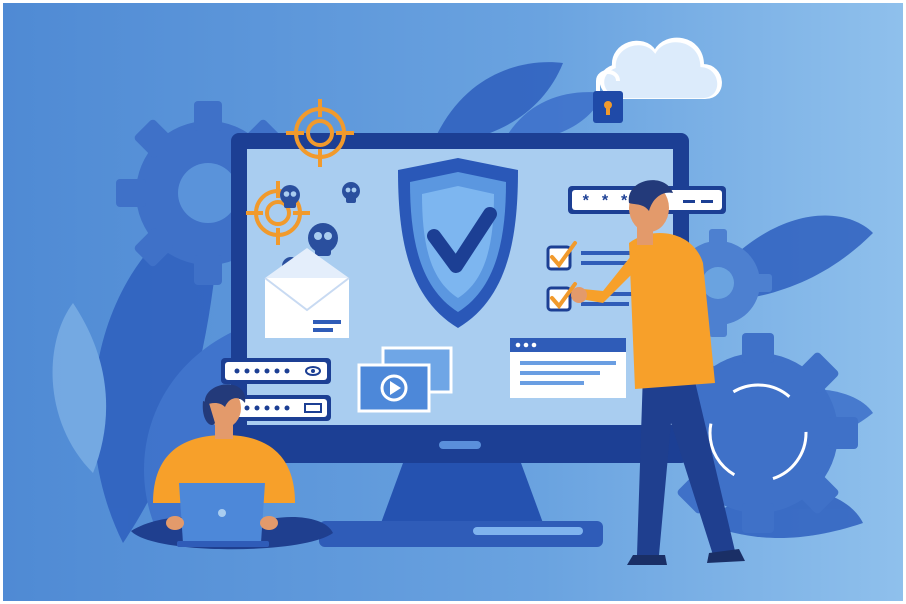 This screenshot has width=906, height=604. What do you see at coordinates (460, 445) in the screenshot?
I see `monitor-button` at bounding box center [460, 445].